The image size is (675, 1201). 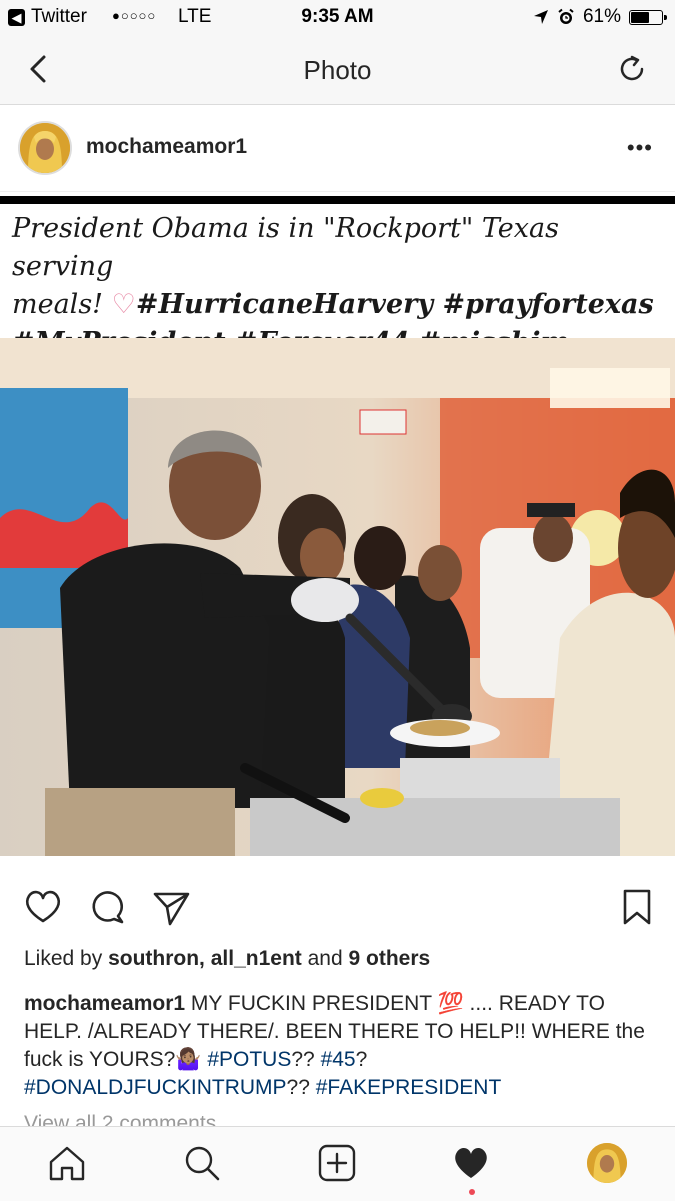 What do you see at coordinates (409, 1087) in the screenshot?
I see `hashtag-fakepresident: #FAKEPRESIDENT` at bounding box center [409, 1087].